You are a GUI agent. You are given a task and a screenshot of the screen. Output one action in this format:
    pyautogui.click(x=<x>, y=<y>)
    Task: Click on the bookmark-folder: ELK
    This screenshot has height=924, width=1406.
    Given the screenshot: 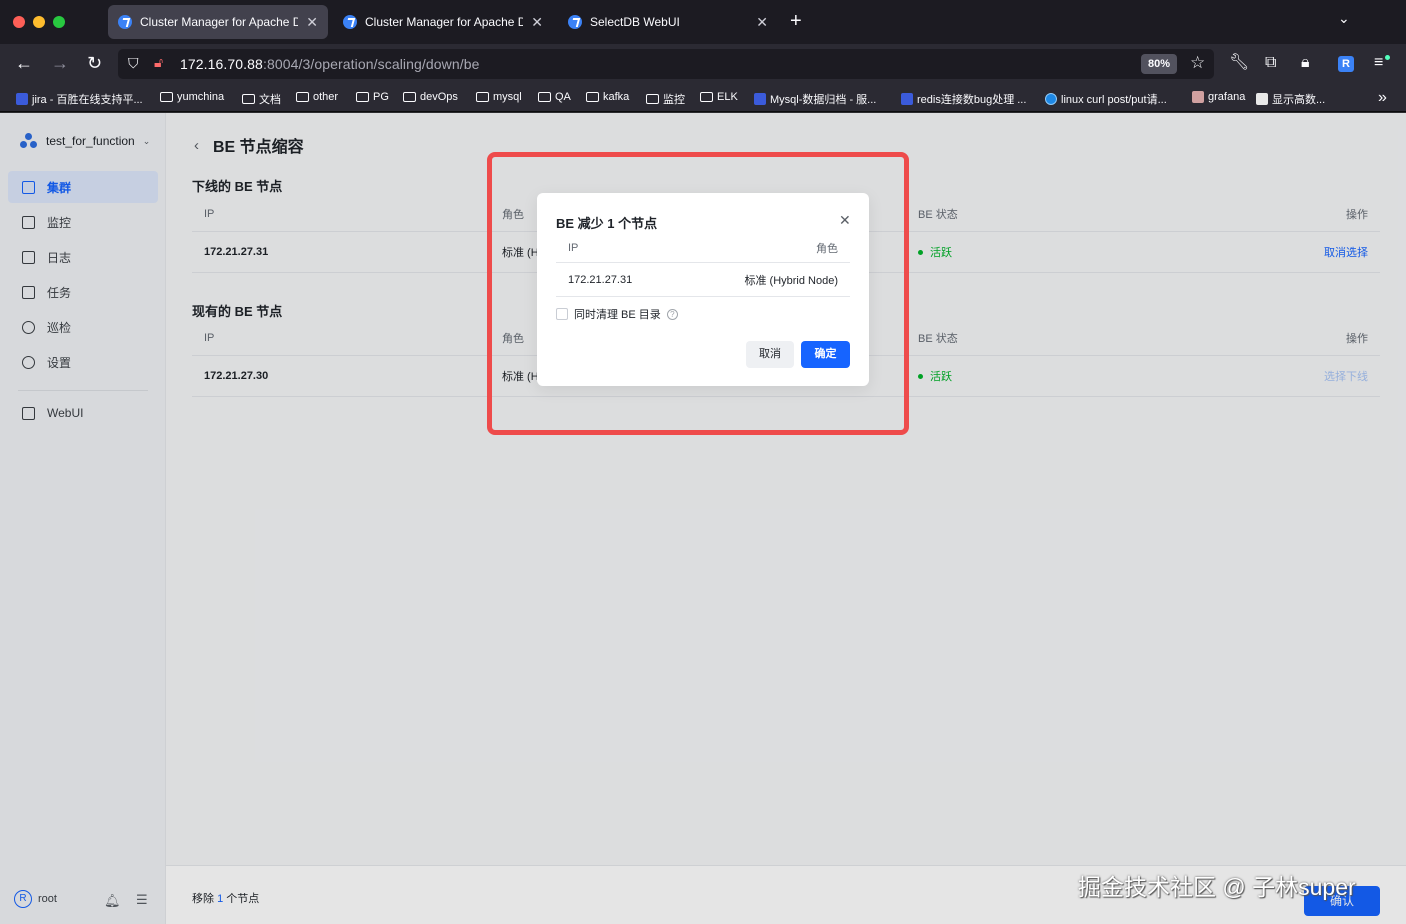 What is the action you would take?
    pyautogui.click(x=719, y=97)
    